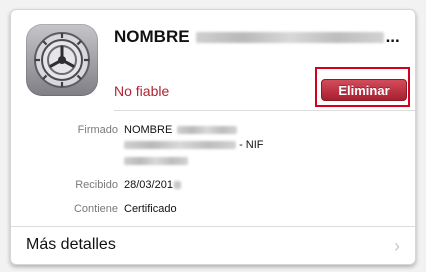 This screenshot has height=272, width=426. Describe the element at coordinates (364, 90) in the screenshot. I see `delete-button: Eliminar` at that location.